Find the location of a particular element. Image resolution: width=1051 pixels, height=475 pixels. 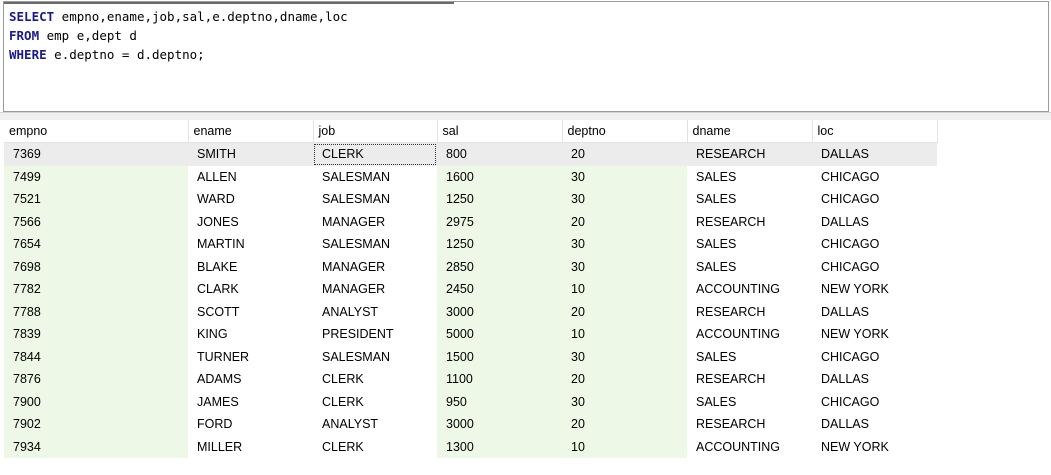

cell-empno: 7900 is located at coordinates (96, 401).